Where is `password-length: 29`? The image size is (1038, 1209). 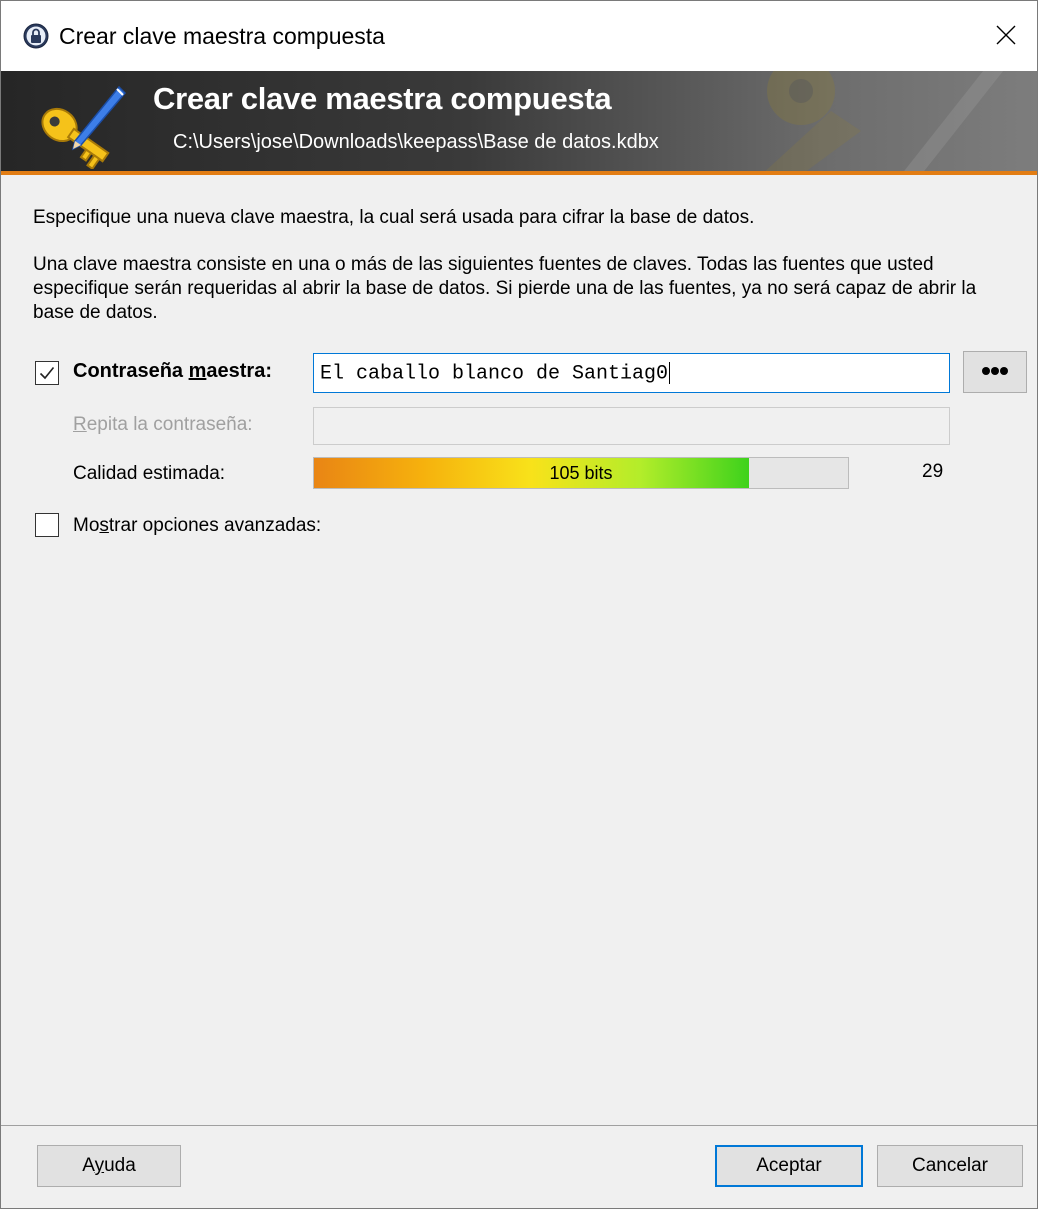
password-length: 29 is located at coordinates (933, 471).